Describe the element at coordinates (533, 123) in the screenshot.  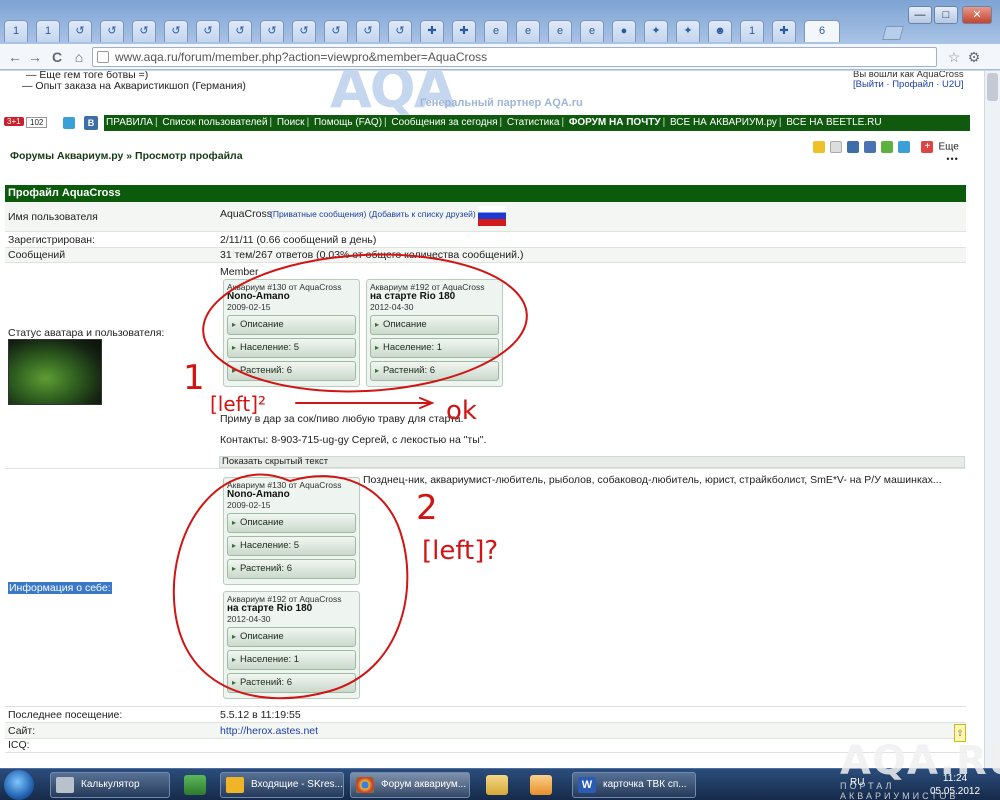
I see `nav-stats: Статистика` at that location.